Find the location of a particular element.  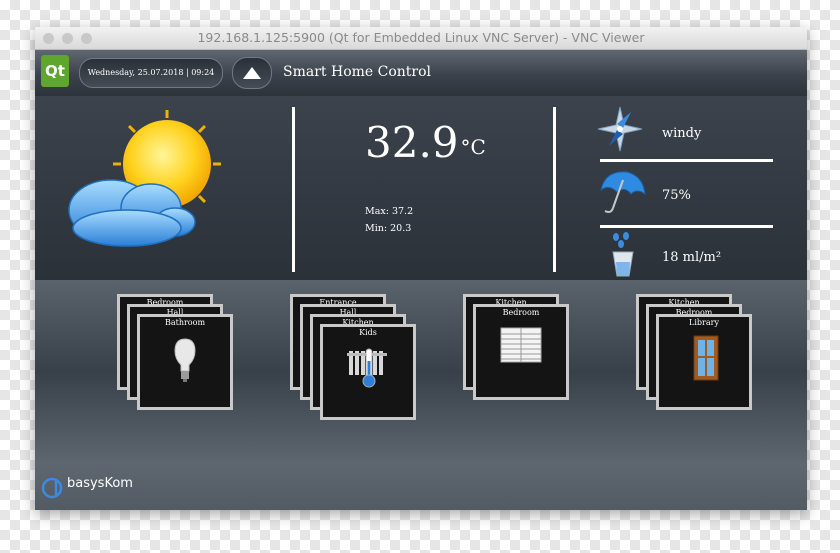

collapse-button is located at coordinates (252, 73).